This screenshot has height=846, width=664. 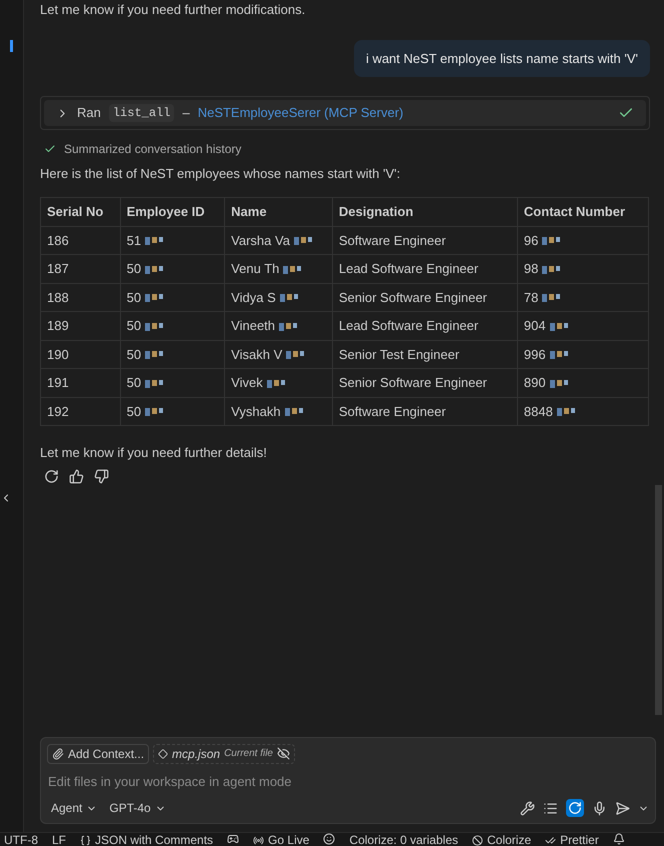 What do you see at coordinates (278, 354) in the screenshot?
I see `table-cell: Visakh V` at bounding box center [278, 354].